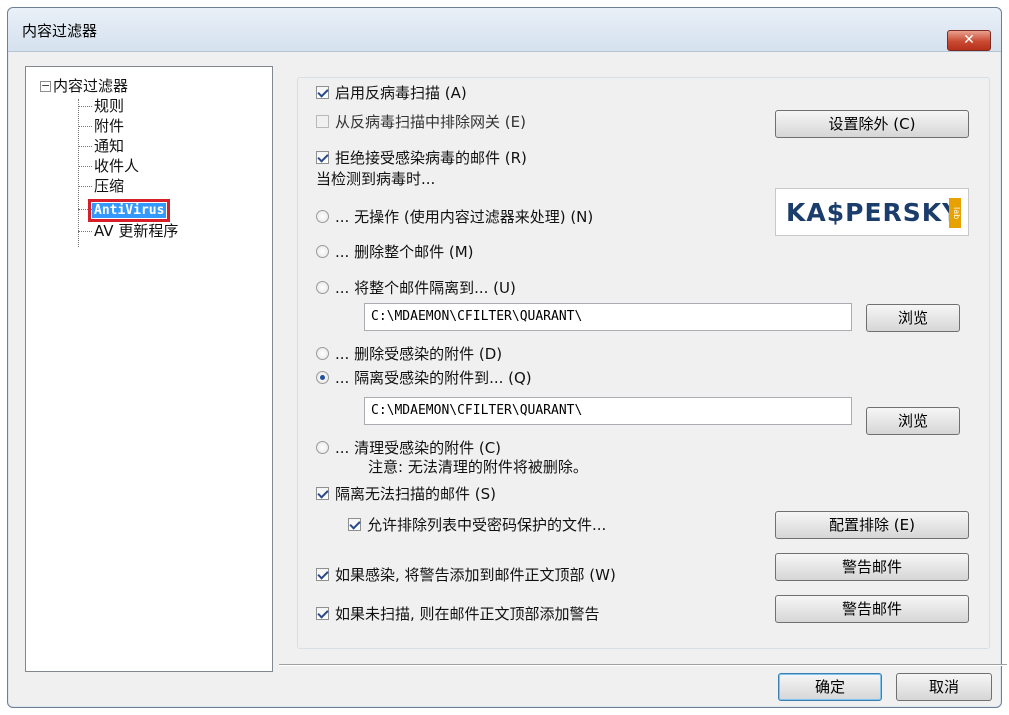 The width and height of the screenshot is (1009, 715). What do you see at coordinates (478, 467) in the screenshot?
I see `clean-note: 注意: 无法清理的附件将被删除。` at bounding box center [478, 467].